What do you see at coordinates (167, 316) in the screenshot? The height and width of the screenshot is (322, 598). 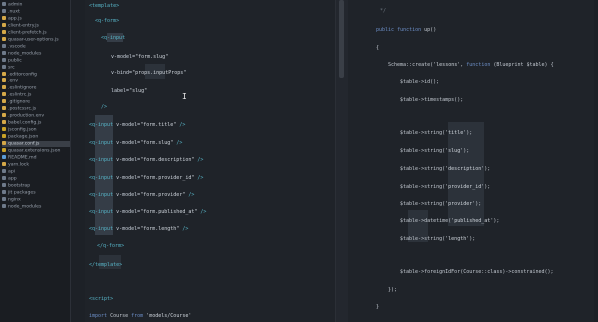 I see `code-token: 'models/Course'` at bounding box center [167, 316].